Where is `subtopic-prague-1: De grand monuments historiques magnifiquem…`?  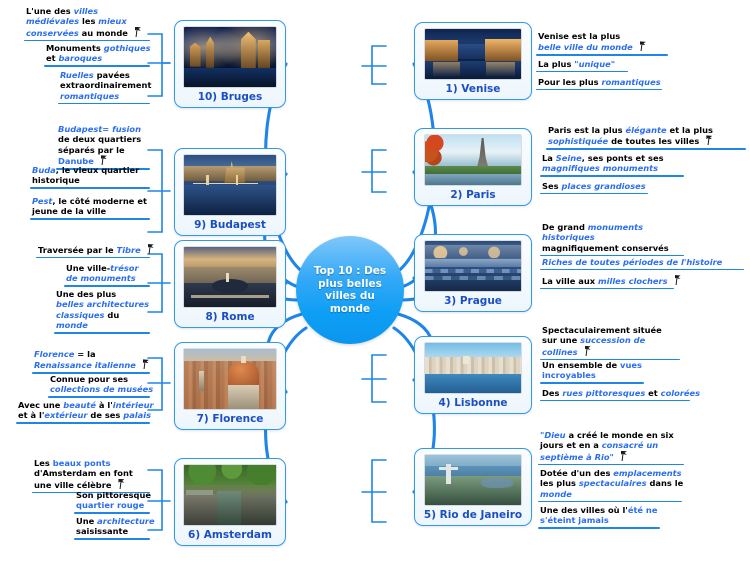
subtopic-prague-1: De grand monuments historiques magnifiquem… is located at coordinates (612, 239).